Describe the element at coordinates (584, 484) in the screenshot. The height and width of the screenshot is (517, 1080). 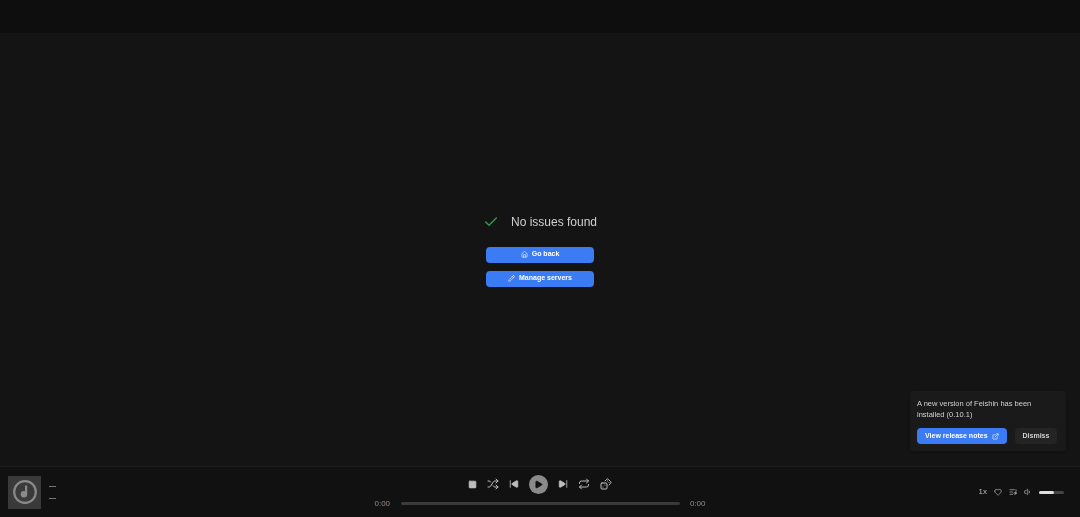
I see `repeat-icon` at that location.